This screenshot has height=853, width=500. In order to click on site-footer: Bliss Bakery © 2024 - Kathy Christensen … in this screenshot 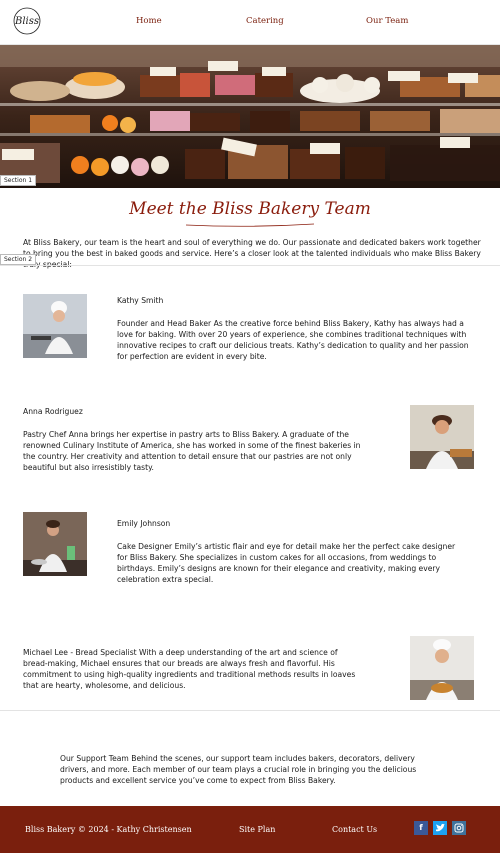, I will do `click(250, 829)`.